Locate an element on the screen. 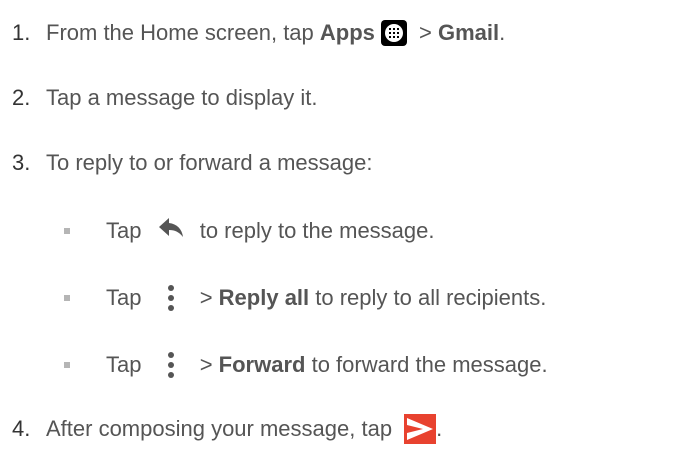 The image size is (676, 460). step-text: After composing your message, tap is located at coordinates (222, 428).